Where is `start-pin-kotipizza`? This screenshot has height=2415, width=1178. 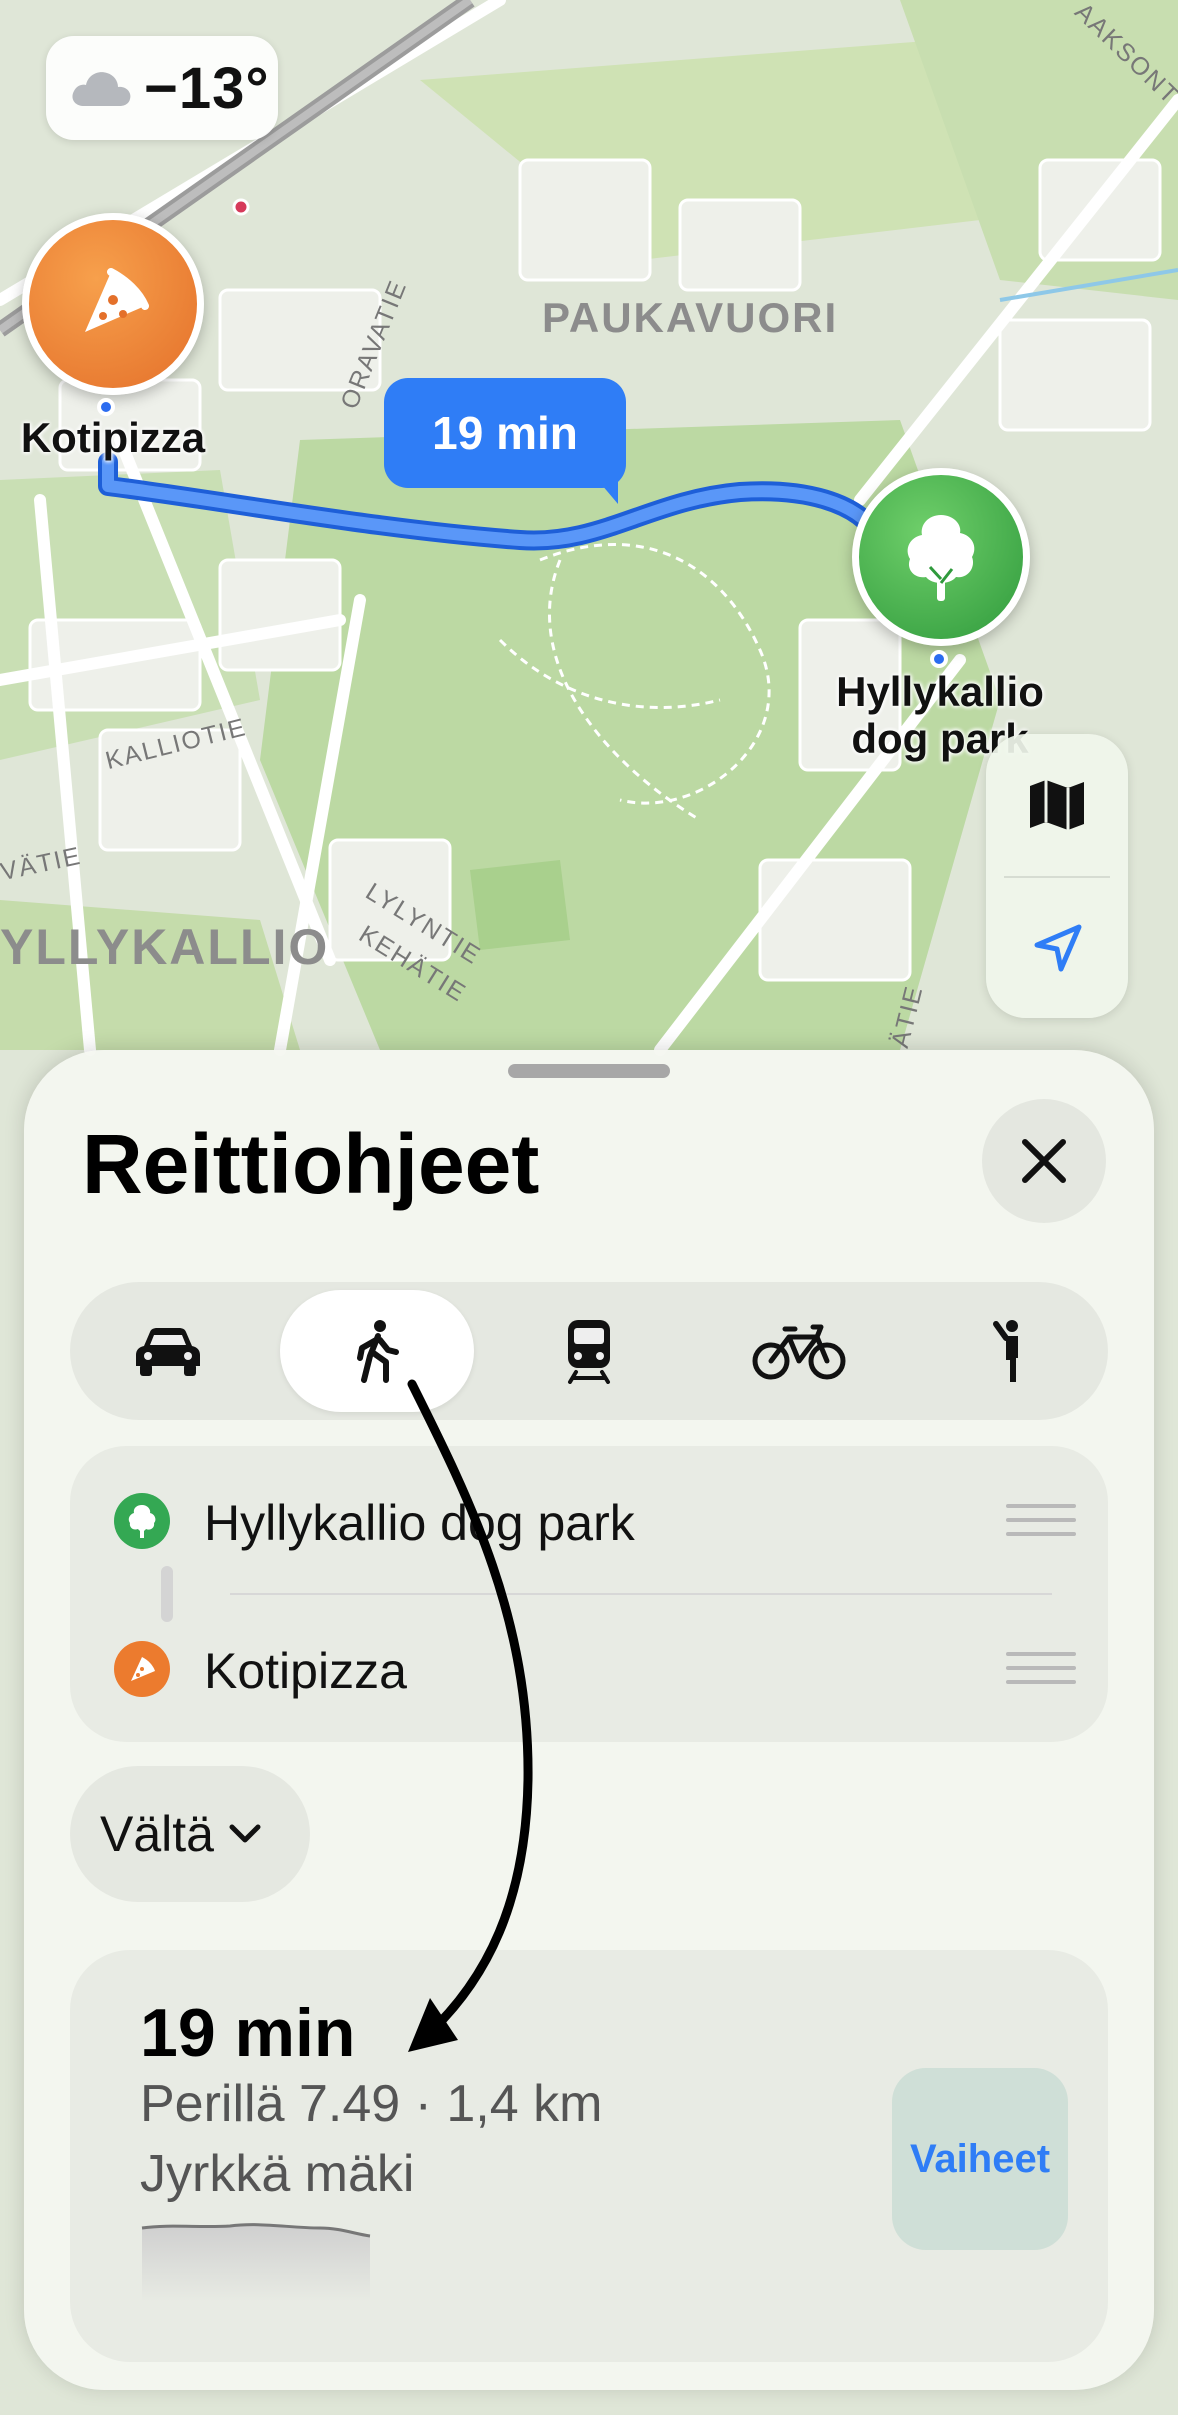
start-pin-kotipizza is located at coordinates (113, 304).